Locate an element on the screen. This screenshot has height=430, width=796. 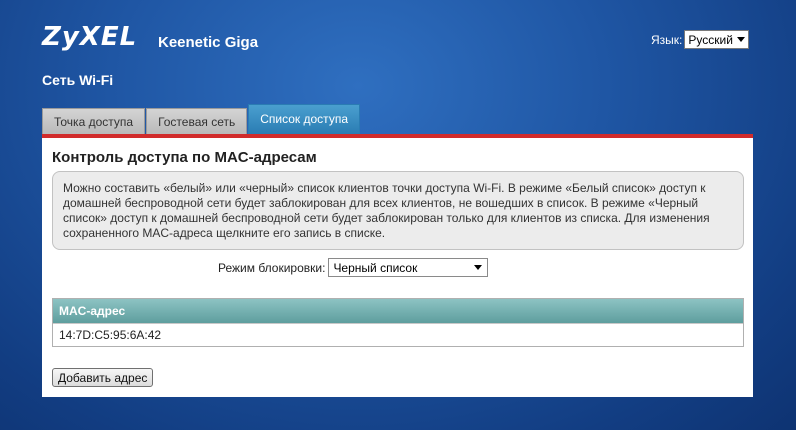
zyxel-logo: ZyXEL is located at coordinates (90, 37).